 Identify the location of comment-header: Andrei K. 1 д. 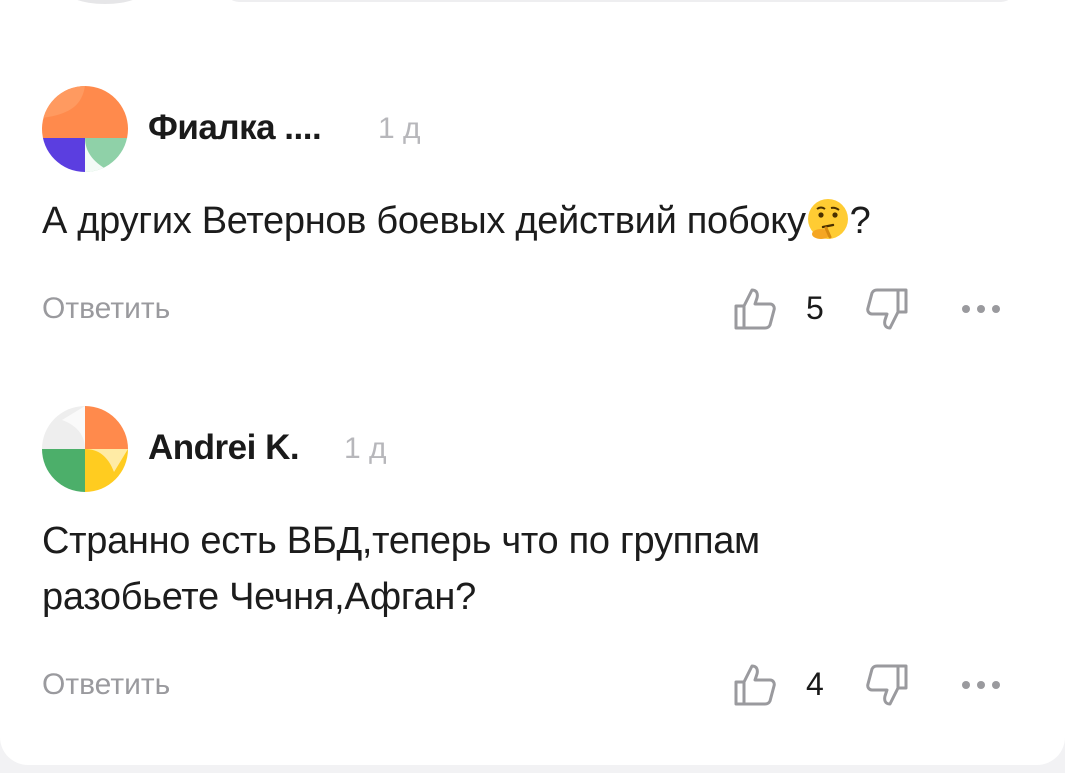
(342, 449).